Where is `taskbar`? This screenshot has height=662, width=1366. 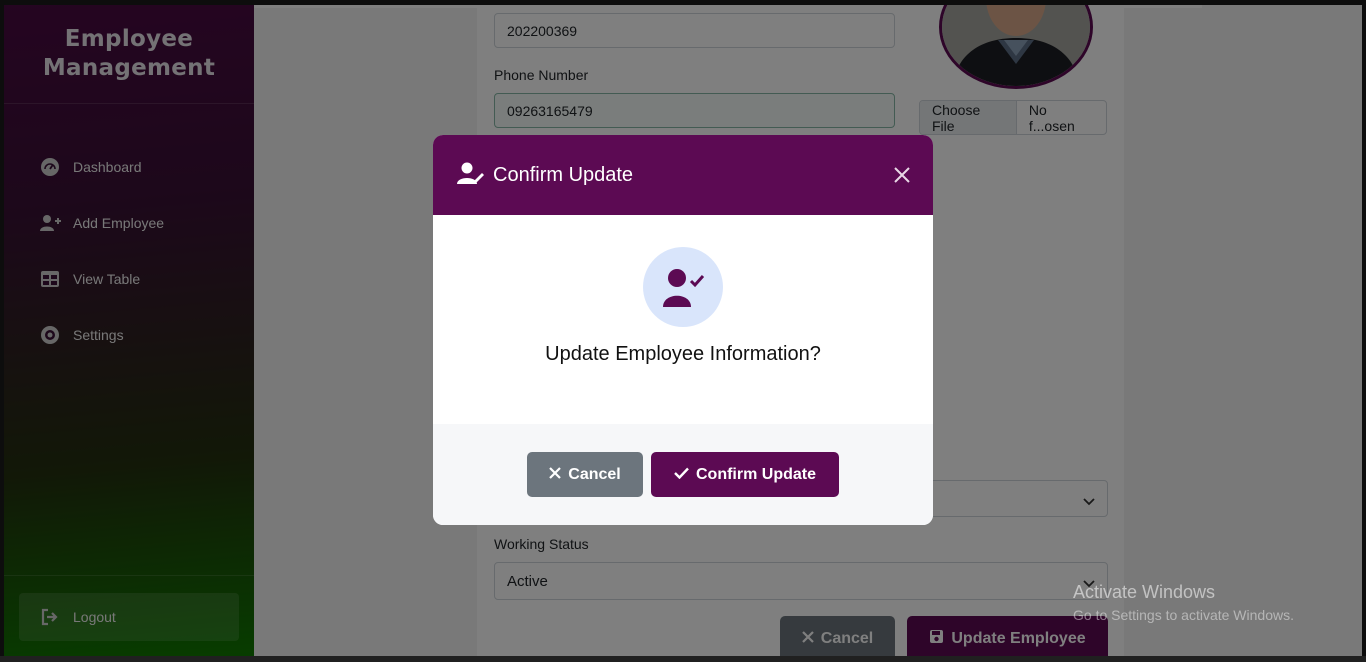 taskbar is located at coordinates (683, 659).